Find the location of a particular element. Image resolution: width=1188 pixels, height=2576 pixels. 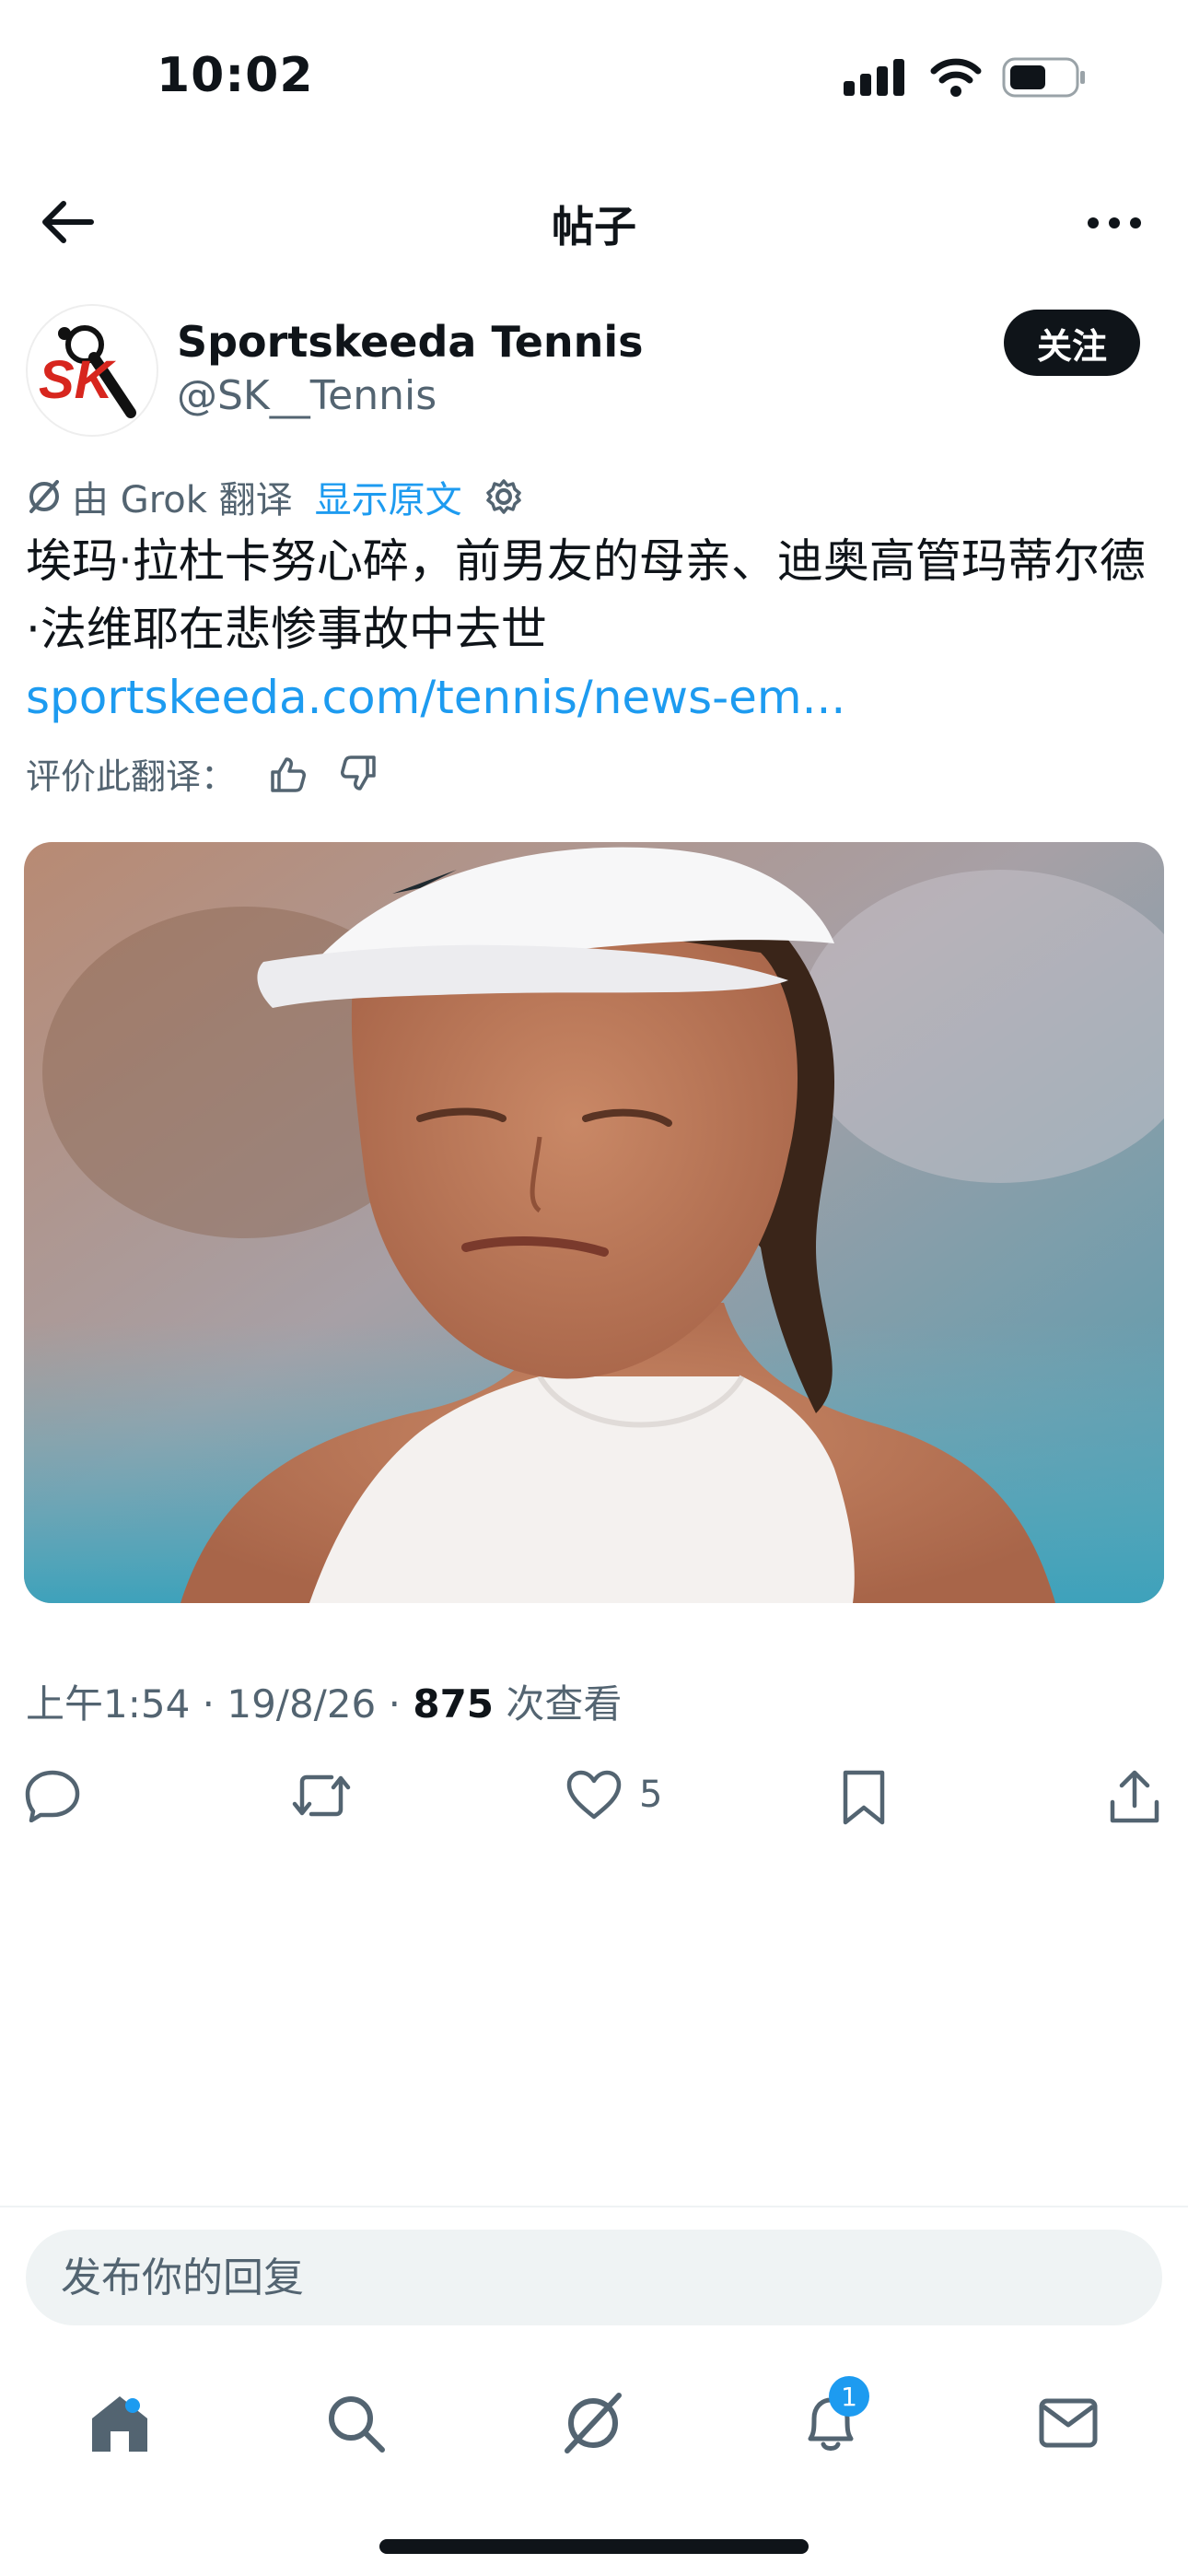

rate-translation: 评价此翻译： is located at coordinates (202, 773).